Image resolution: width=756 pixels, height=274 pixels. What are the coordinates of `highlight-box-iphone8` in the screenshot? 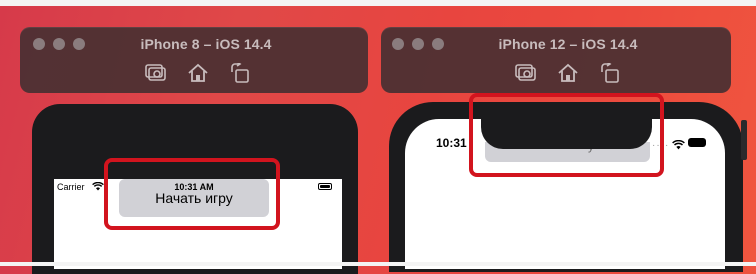 It's located at (192, 194).